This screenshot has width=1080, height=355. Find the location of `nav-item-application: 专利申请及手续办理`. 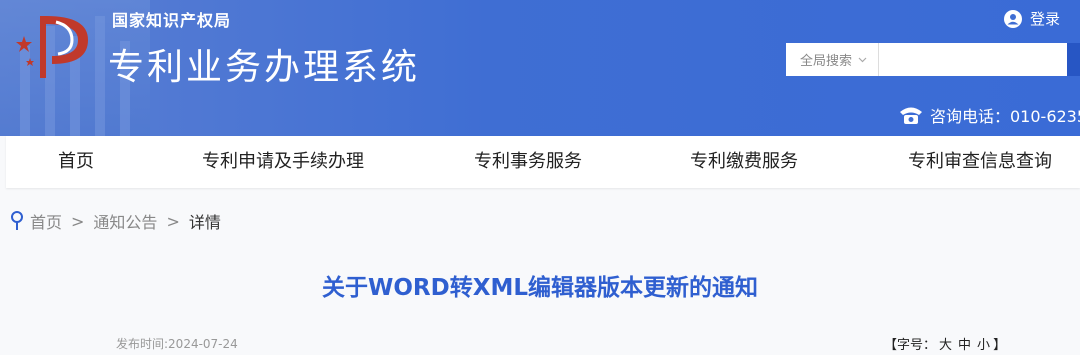

nav-item-application: 专利申请及手续办理 is located at coordinates (283, 162).